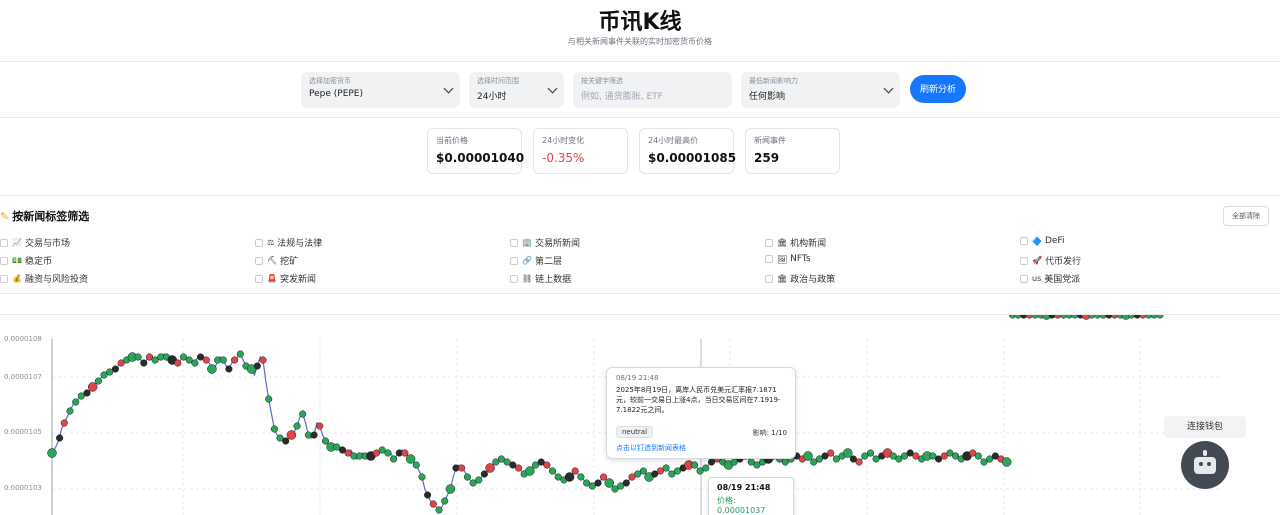  I want to click on pin-news-link: 点击以钉选到新闻表格, so click(651, 448).